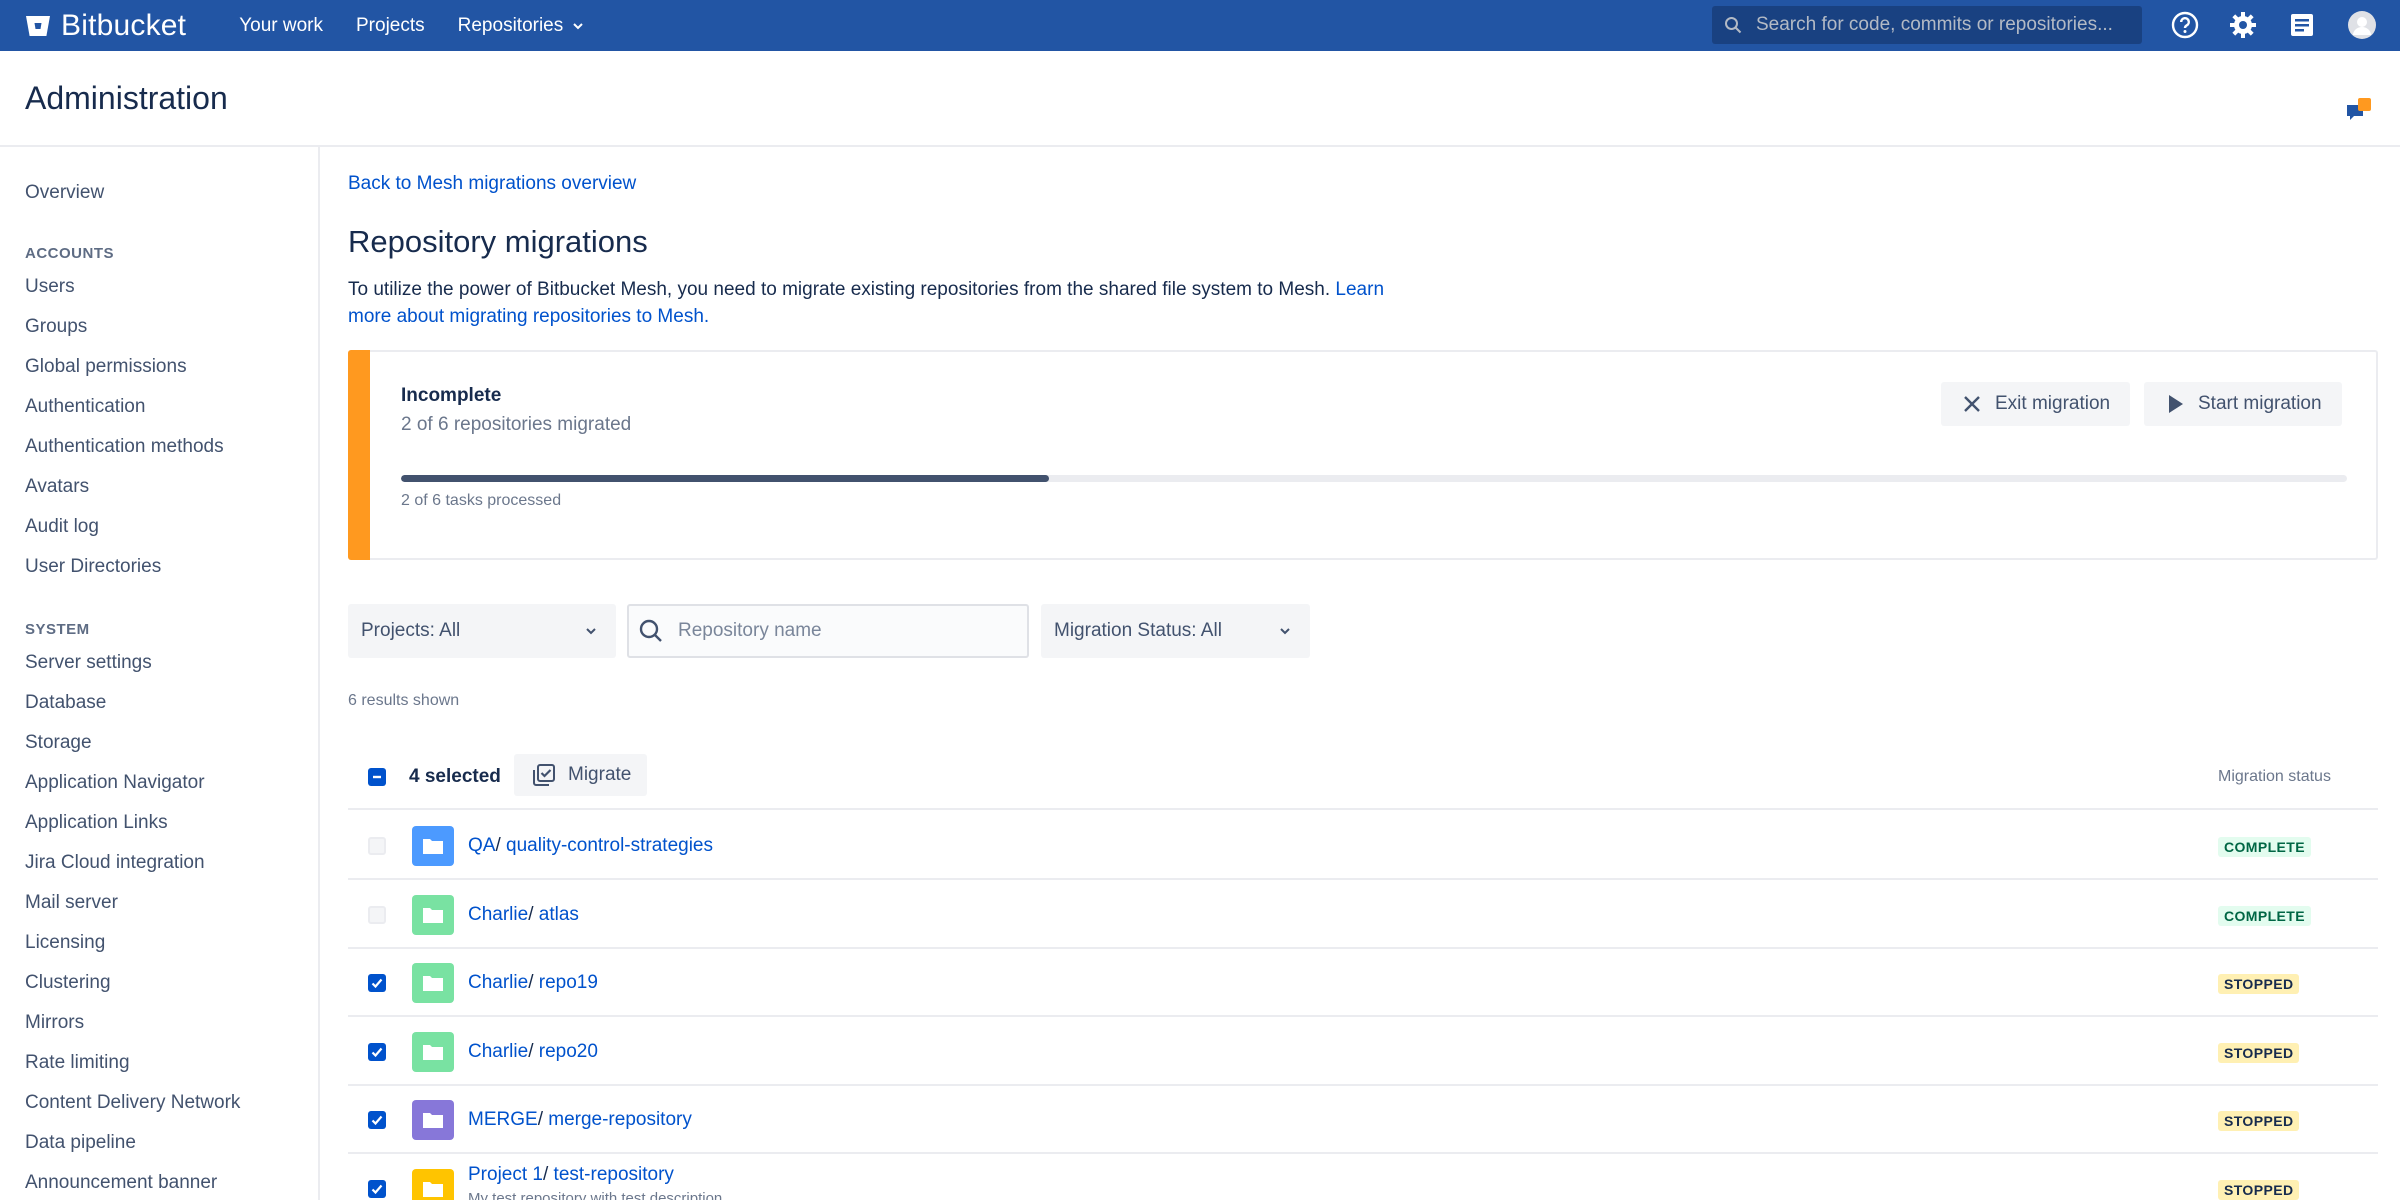 Image resolution: width=2400 pixels, height=1200 pixels. What do you see at coordinates (121, 1183) in the screenshot?
I see `sidebar-item-announcement-banner: Announcement banner` at bounding box center [121, 1183].